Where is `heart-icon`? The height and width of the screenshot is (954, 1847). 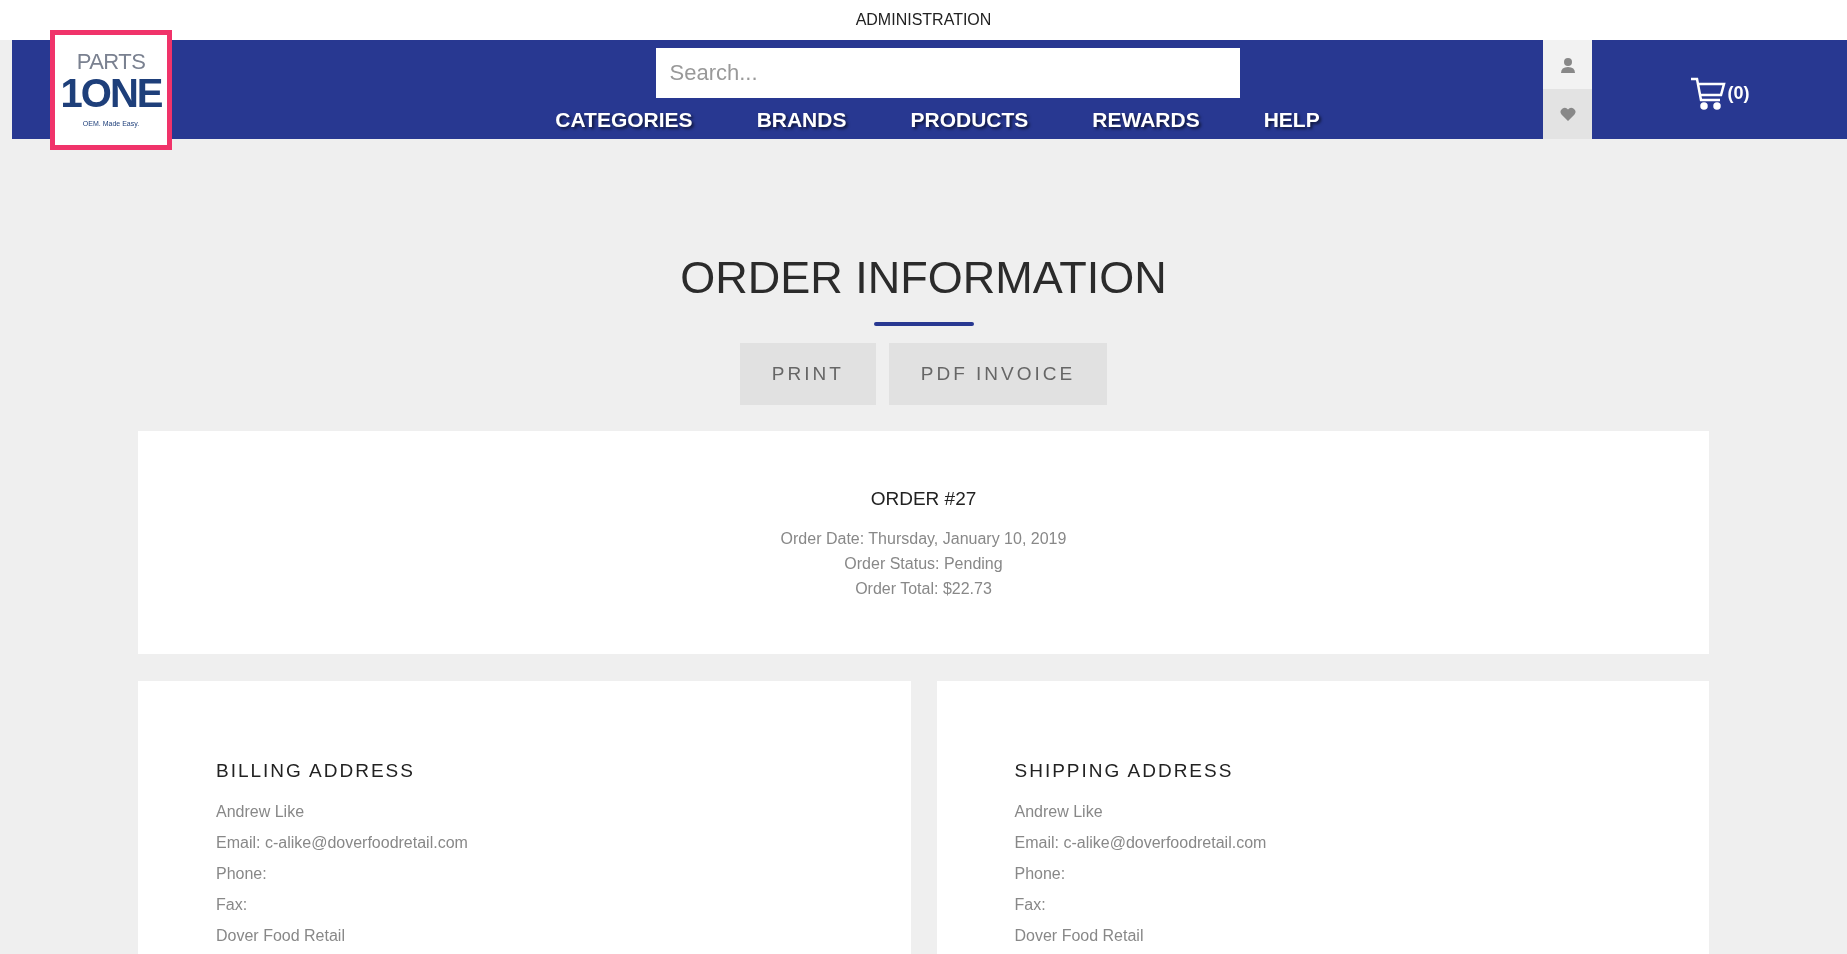 heart-icon is located at coordinates (1567, 114).